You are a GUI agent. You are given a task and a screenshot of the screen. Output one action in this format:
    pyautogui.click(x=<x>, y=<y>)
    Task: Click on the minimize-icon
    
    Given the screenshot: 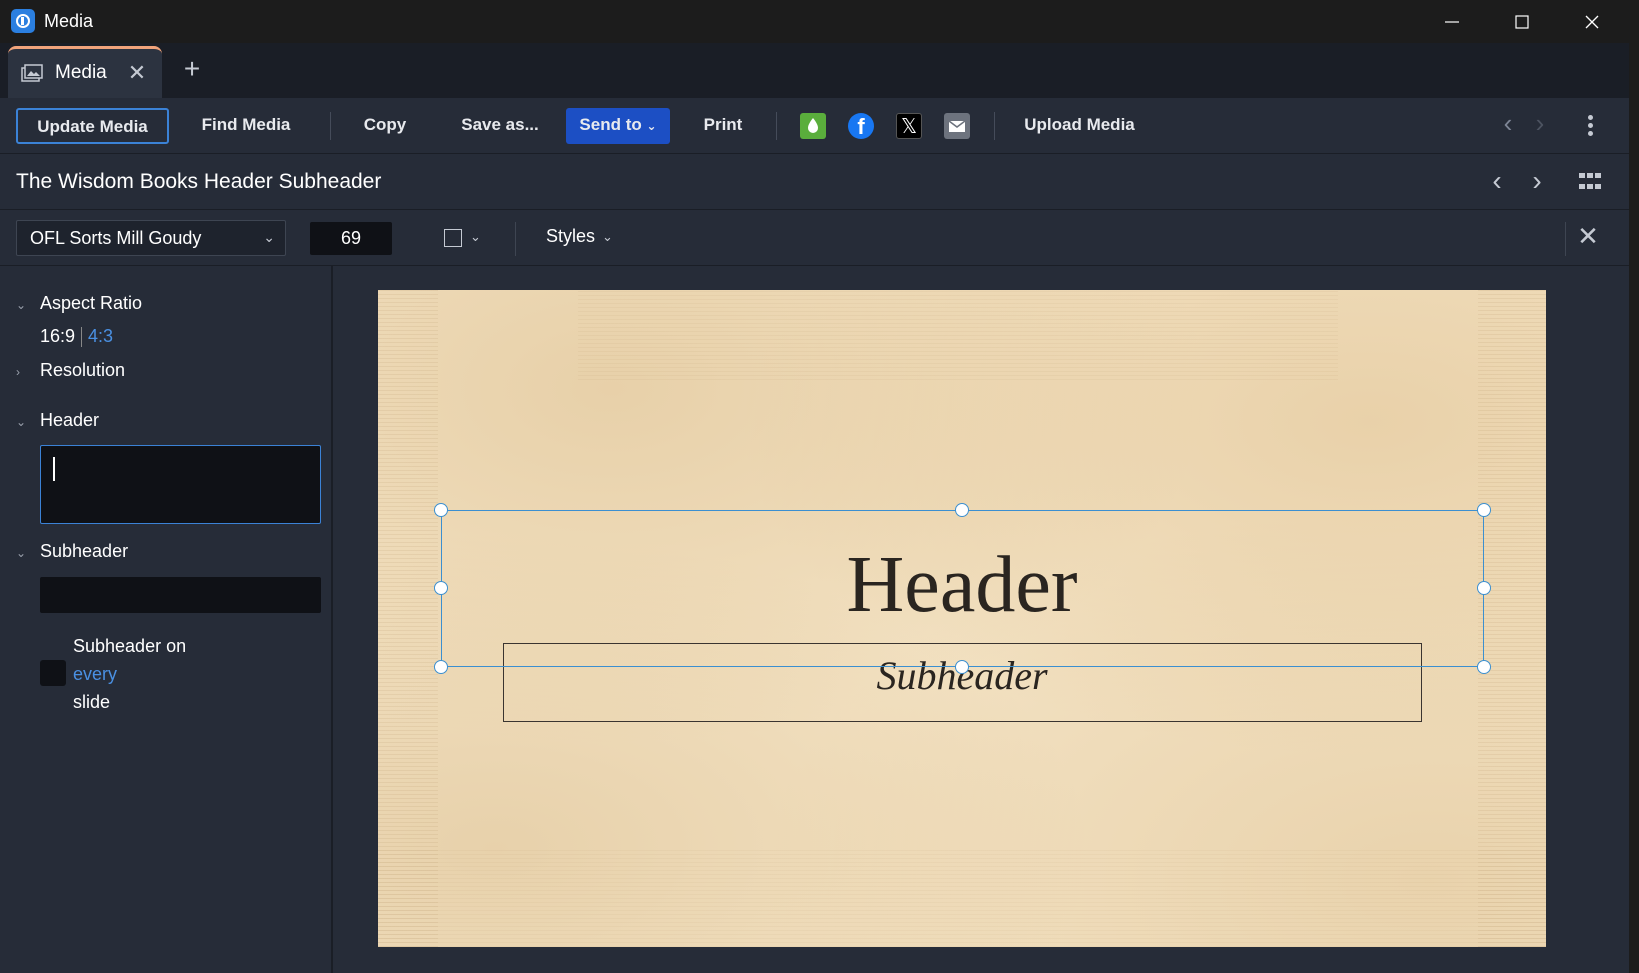 What is the action you would take?
    pyautogui.click(x=1452, y=21)
    